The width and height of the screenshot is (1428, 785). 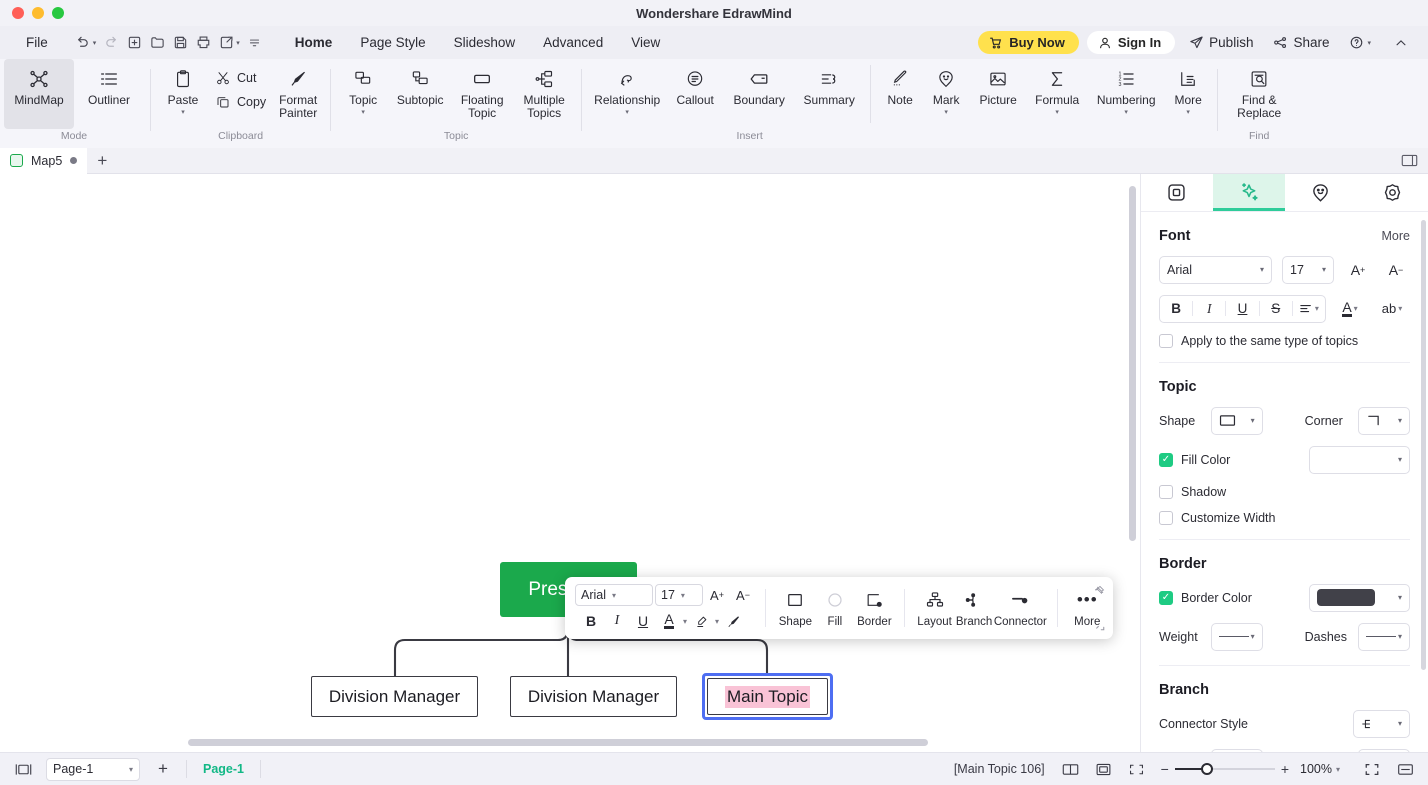 What do you see at coordinates (935, 608) in the screenshot?
I see `float-layout-button: Layout` at bounding box center [935, 608].